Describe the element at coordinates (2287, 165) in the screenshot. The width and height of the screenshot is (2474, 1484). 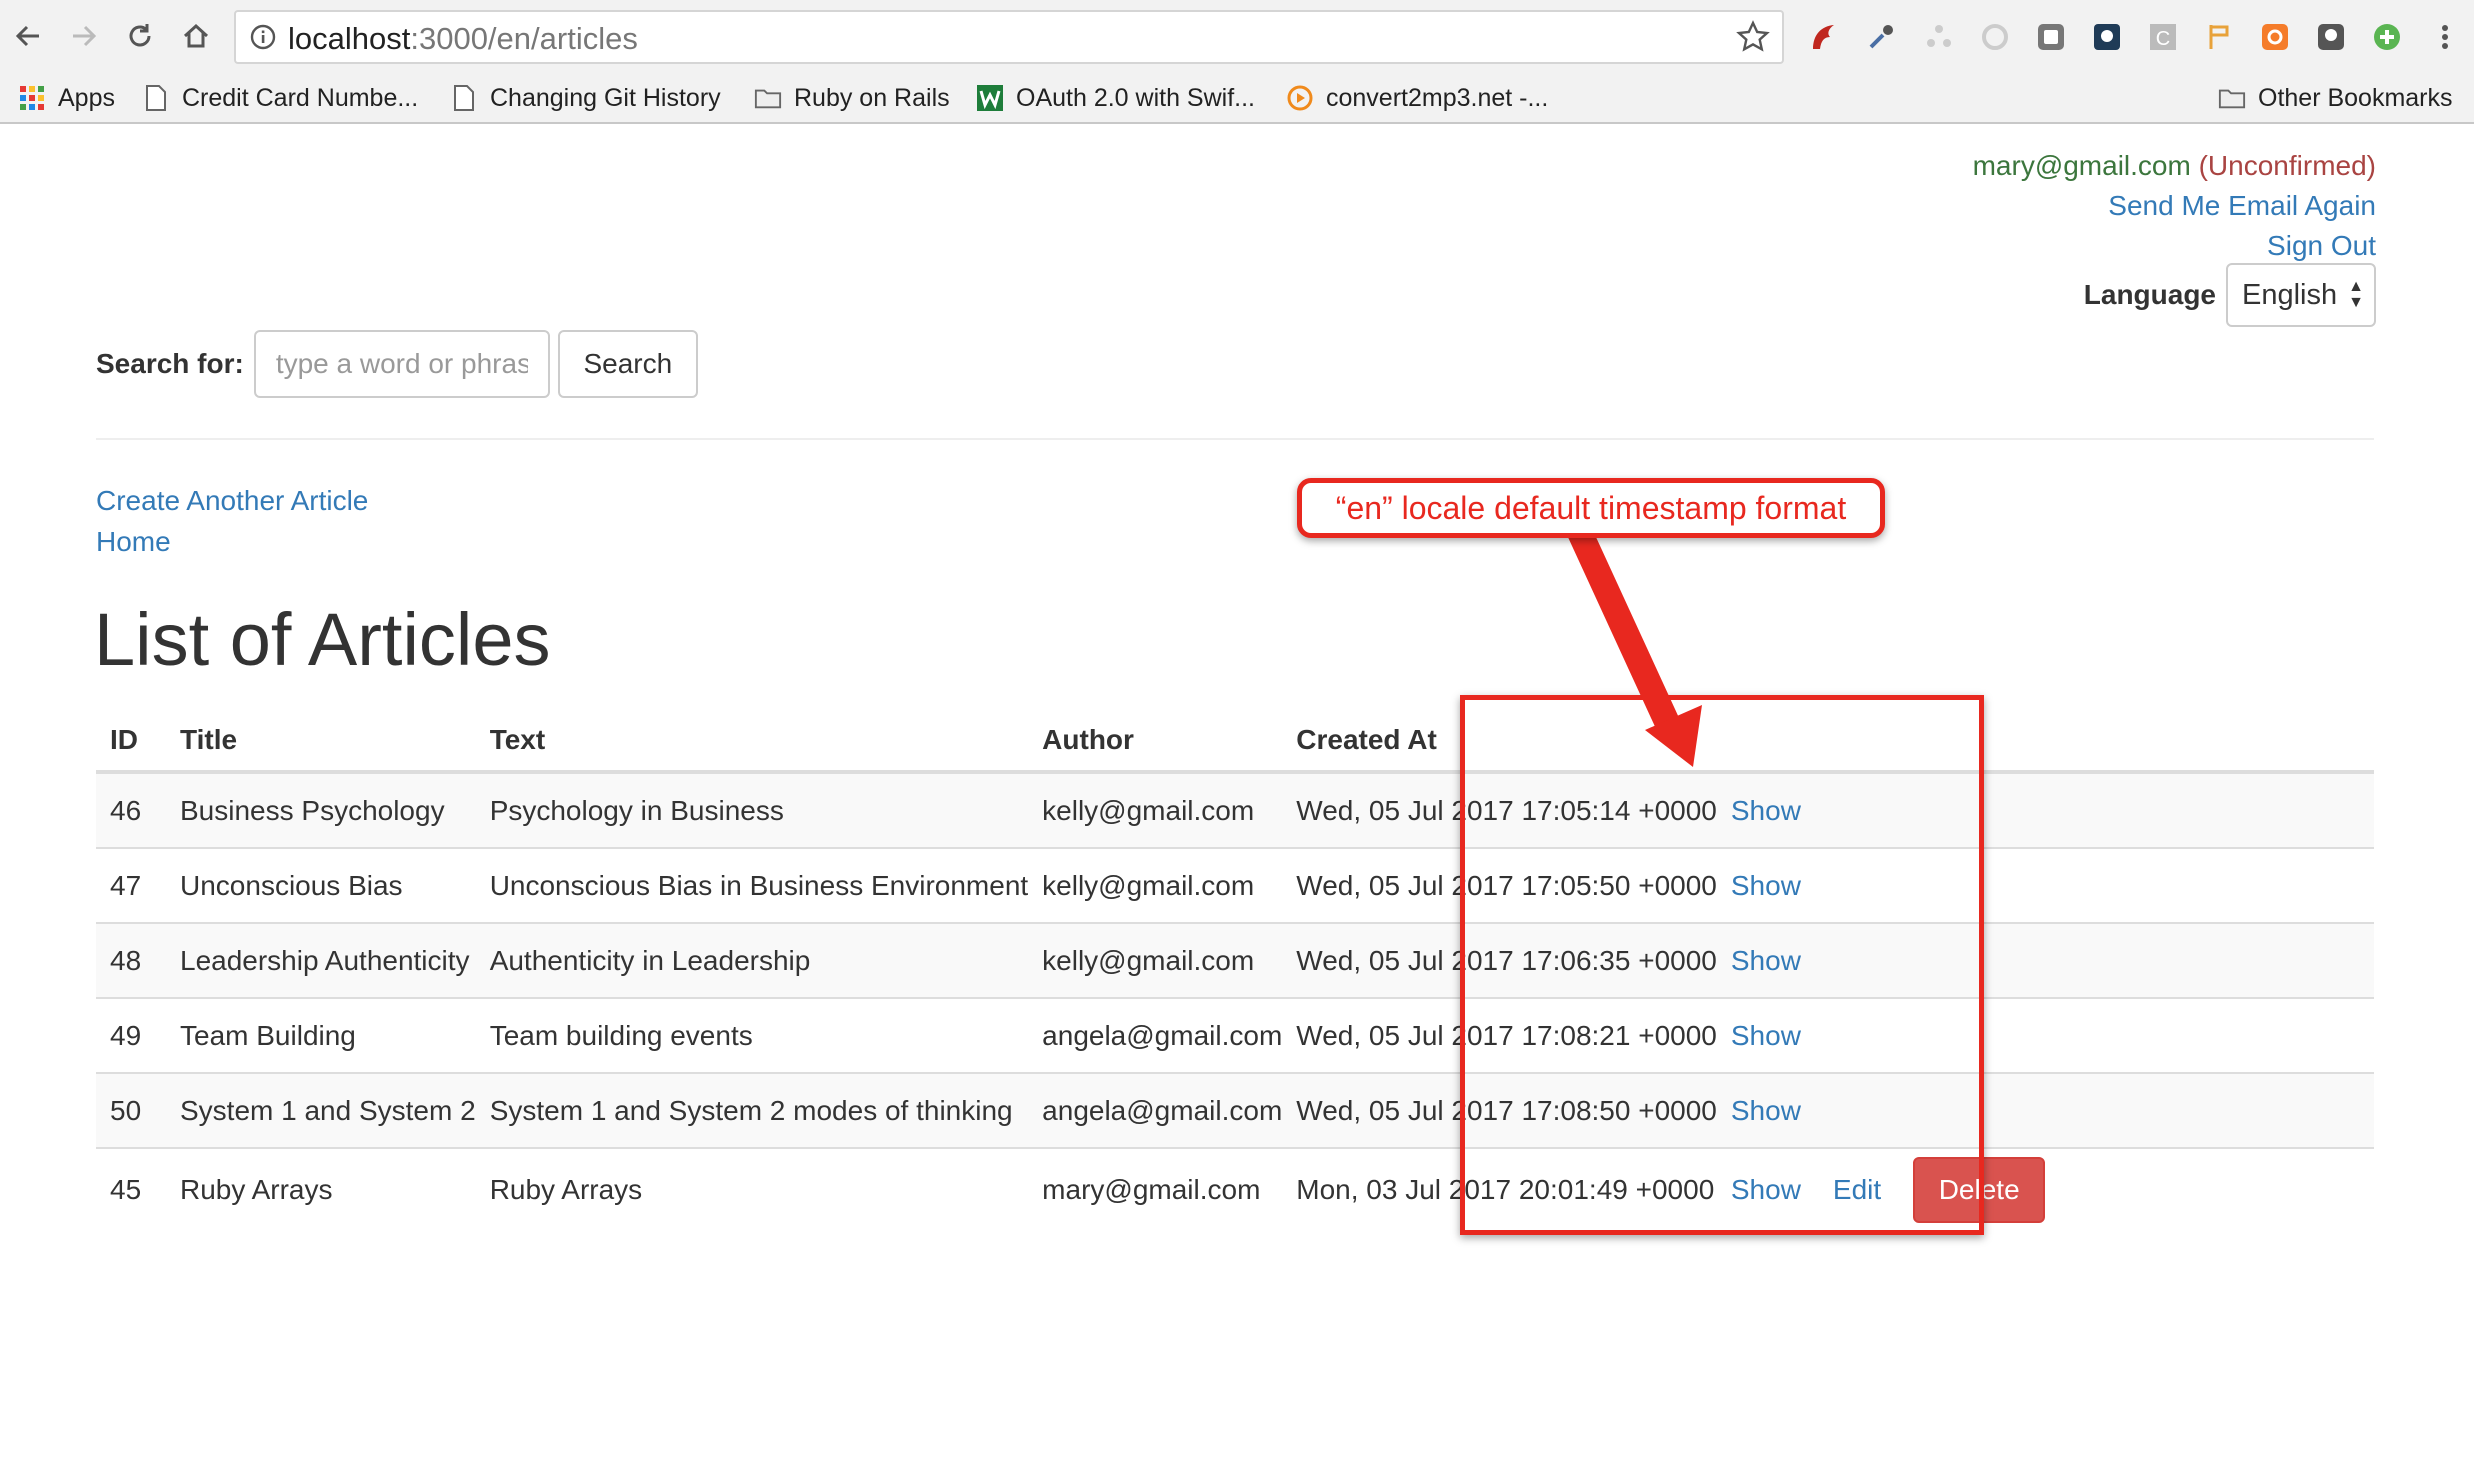
I see `unconfirmed-status: (Unconfirmed)` at that location.